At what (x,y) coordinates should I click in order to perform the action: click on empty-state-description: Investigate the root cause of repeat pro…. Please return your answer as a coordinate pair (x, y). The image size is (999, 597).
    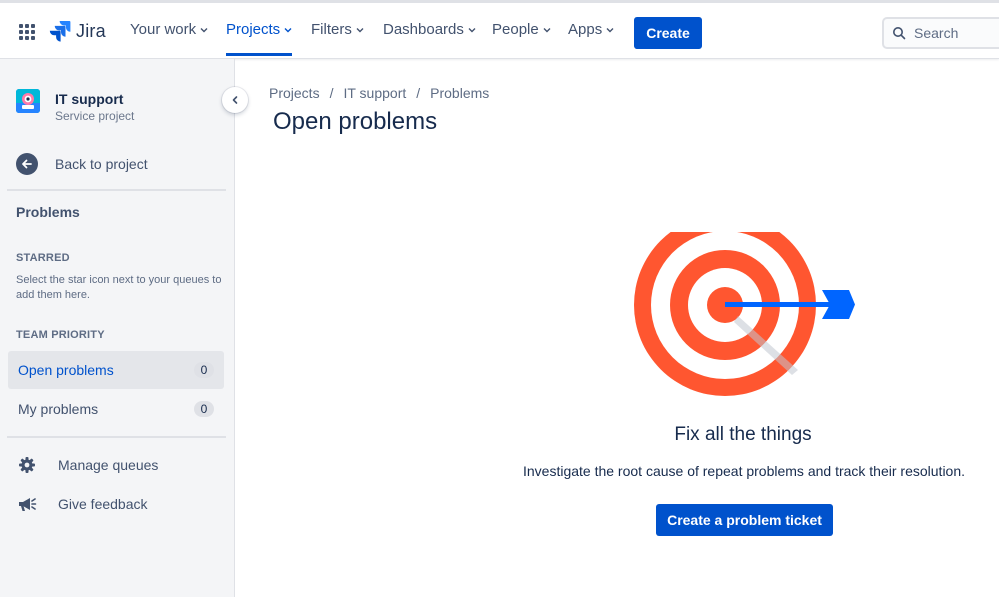
    Looking at the image, I should click on (744, 471).